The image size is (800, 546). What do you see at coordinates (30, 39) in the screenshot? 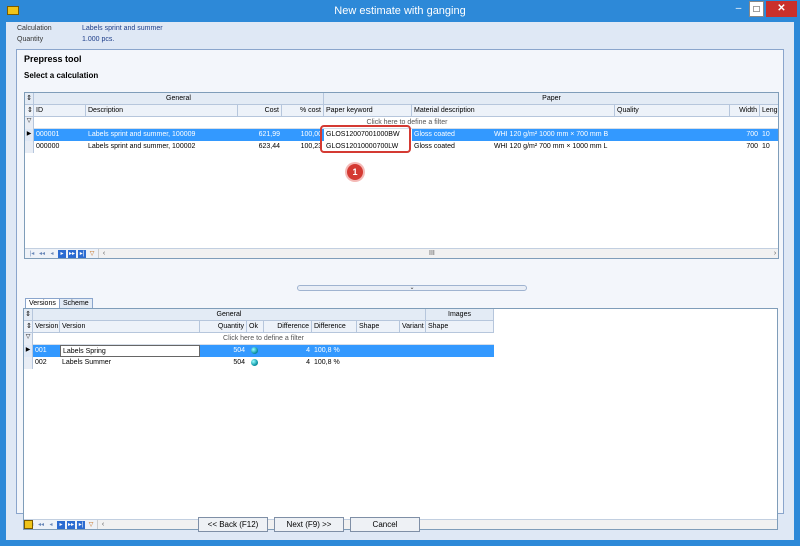
I see `quantity-label: Quantity` at bounding box center [30, 39].